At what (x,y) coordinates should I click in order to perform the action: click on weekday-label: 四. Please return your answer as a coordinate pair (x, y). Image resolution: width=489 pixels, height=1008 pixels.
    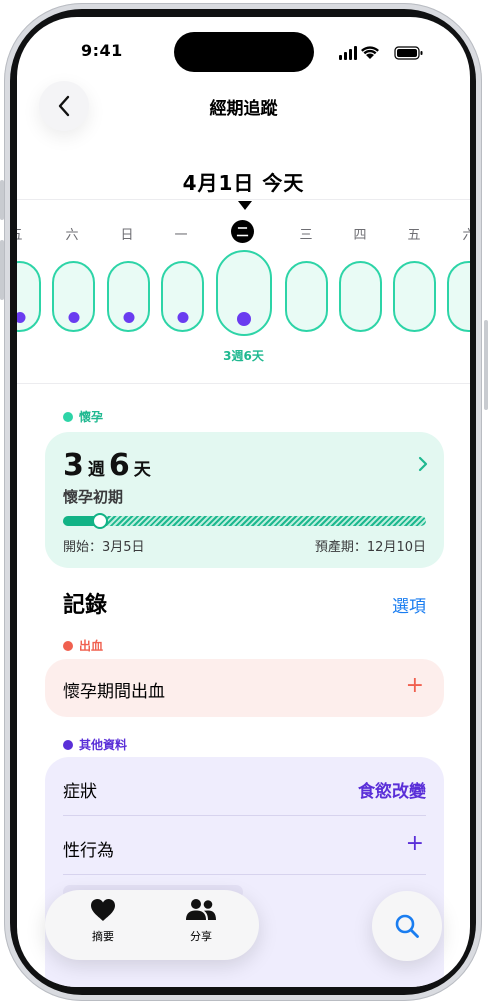
    Looking at the image, I should click on (360, 235).